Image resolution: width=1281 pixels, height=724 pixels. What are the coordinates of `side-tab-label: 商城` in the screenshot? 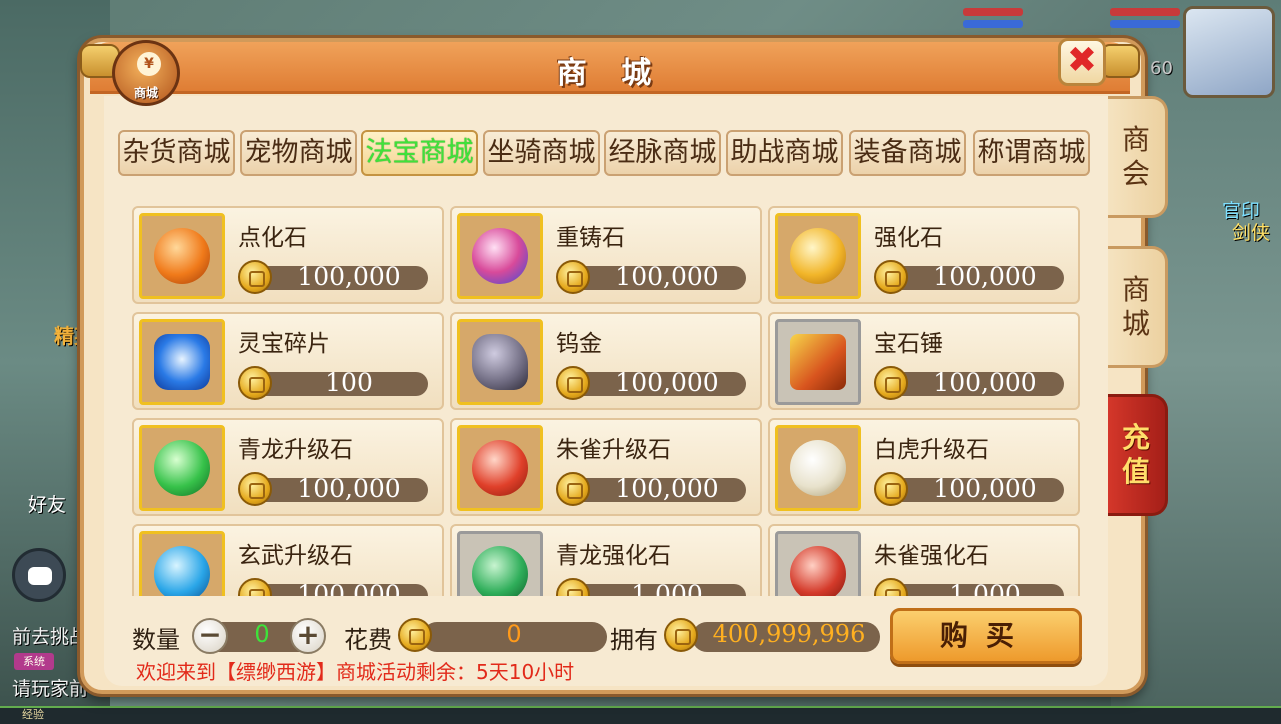 It's located at (1135, 306).